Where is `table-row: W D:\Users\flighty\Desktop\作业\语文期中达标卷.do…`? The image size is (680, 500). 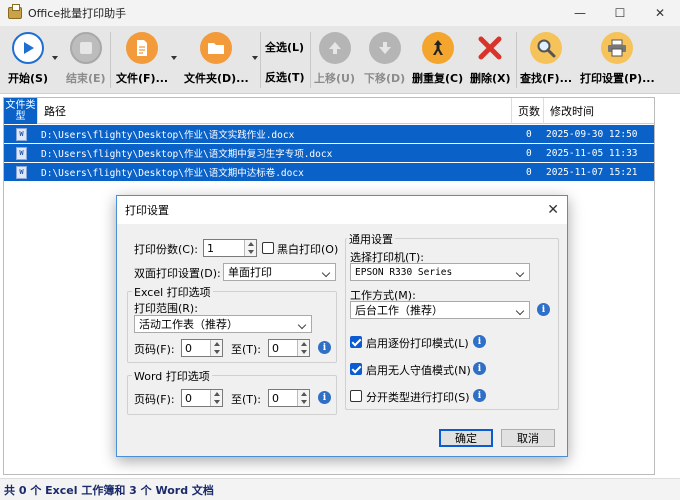
table-row: W D:\Users\flighty\Desktop\作业\语文期中达标卷.do… is located at coordinates (329, 172).